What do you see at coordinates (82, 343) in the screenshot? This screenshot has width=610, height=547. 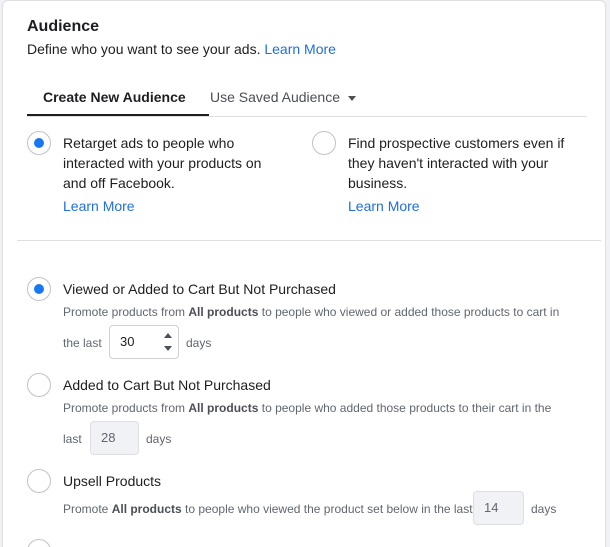 I see `viewed-last-label: the last` at bounding box center [82, 343].